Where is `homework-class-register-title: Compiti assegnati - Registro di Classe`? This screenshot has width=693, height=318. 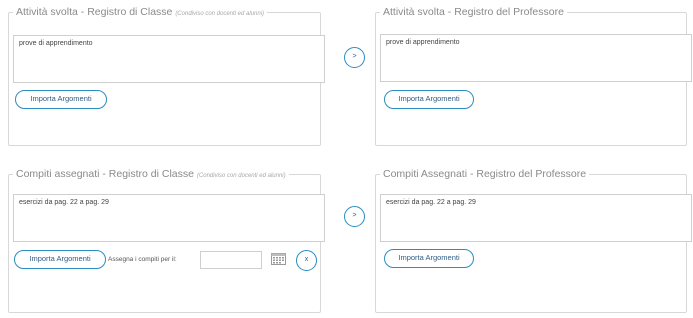
homework-class-register-title: Compiti assegnati - Registro di Classe is located at coordinates (105, 174).